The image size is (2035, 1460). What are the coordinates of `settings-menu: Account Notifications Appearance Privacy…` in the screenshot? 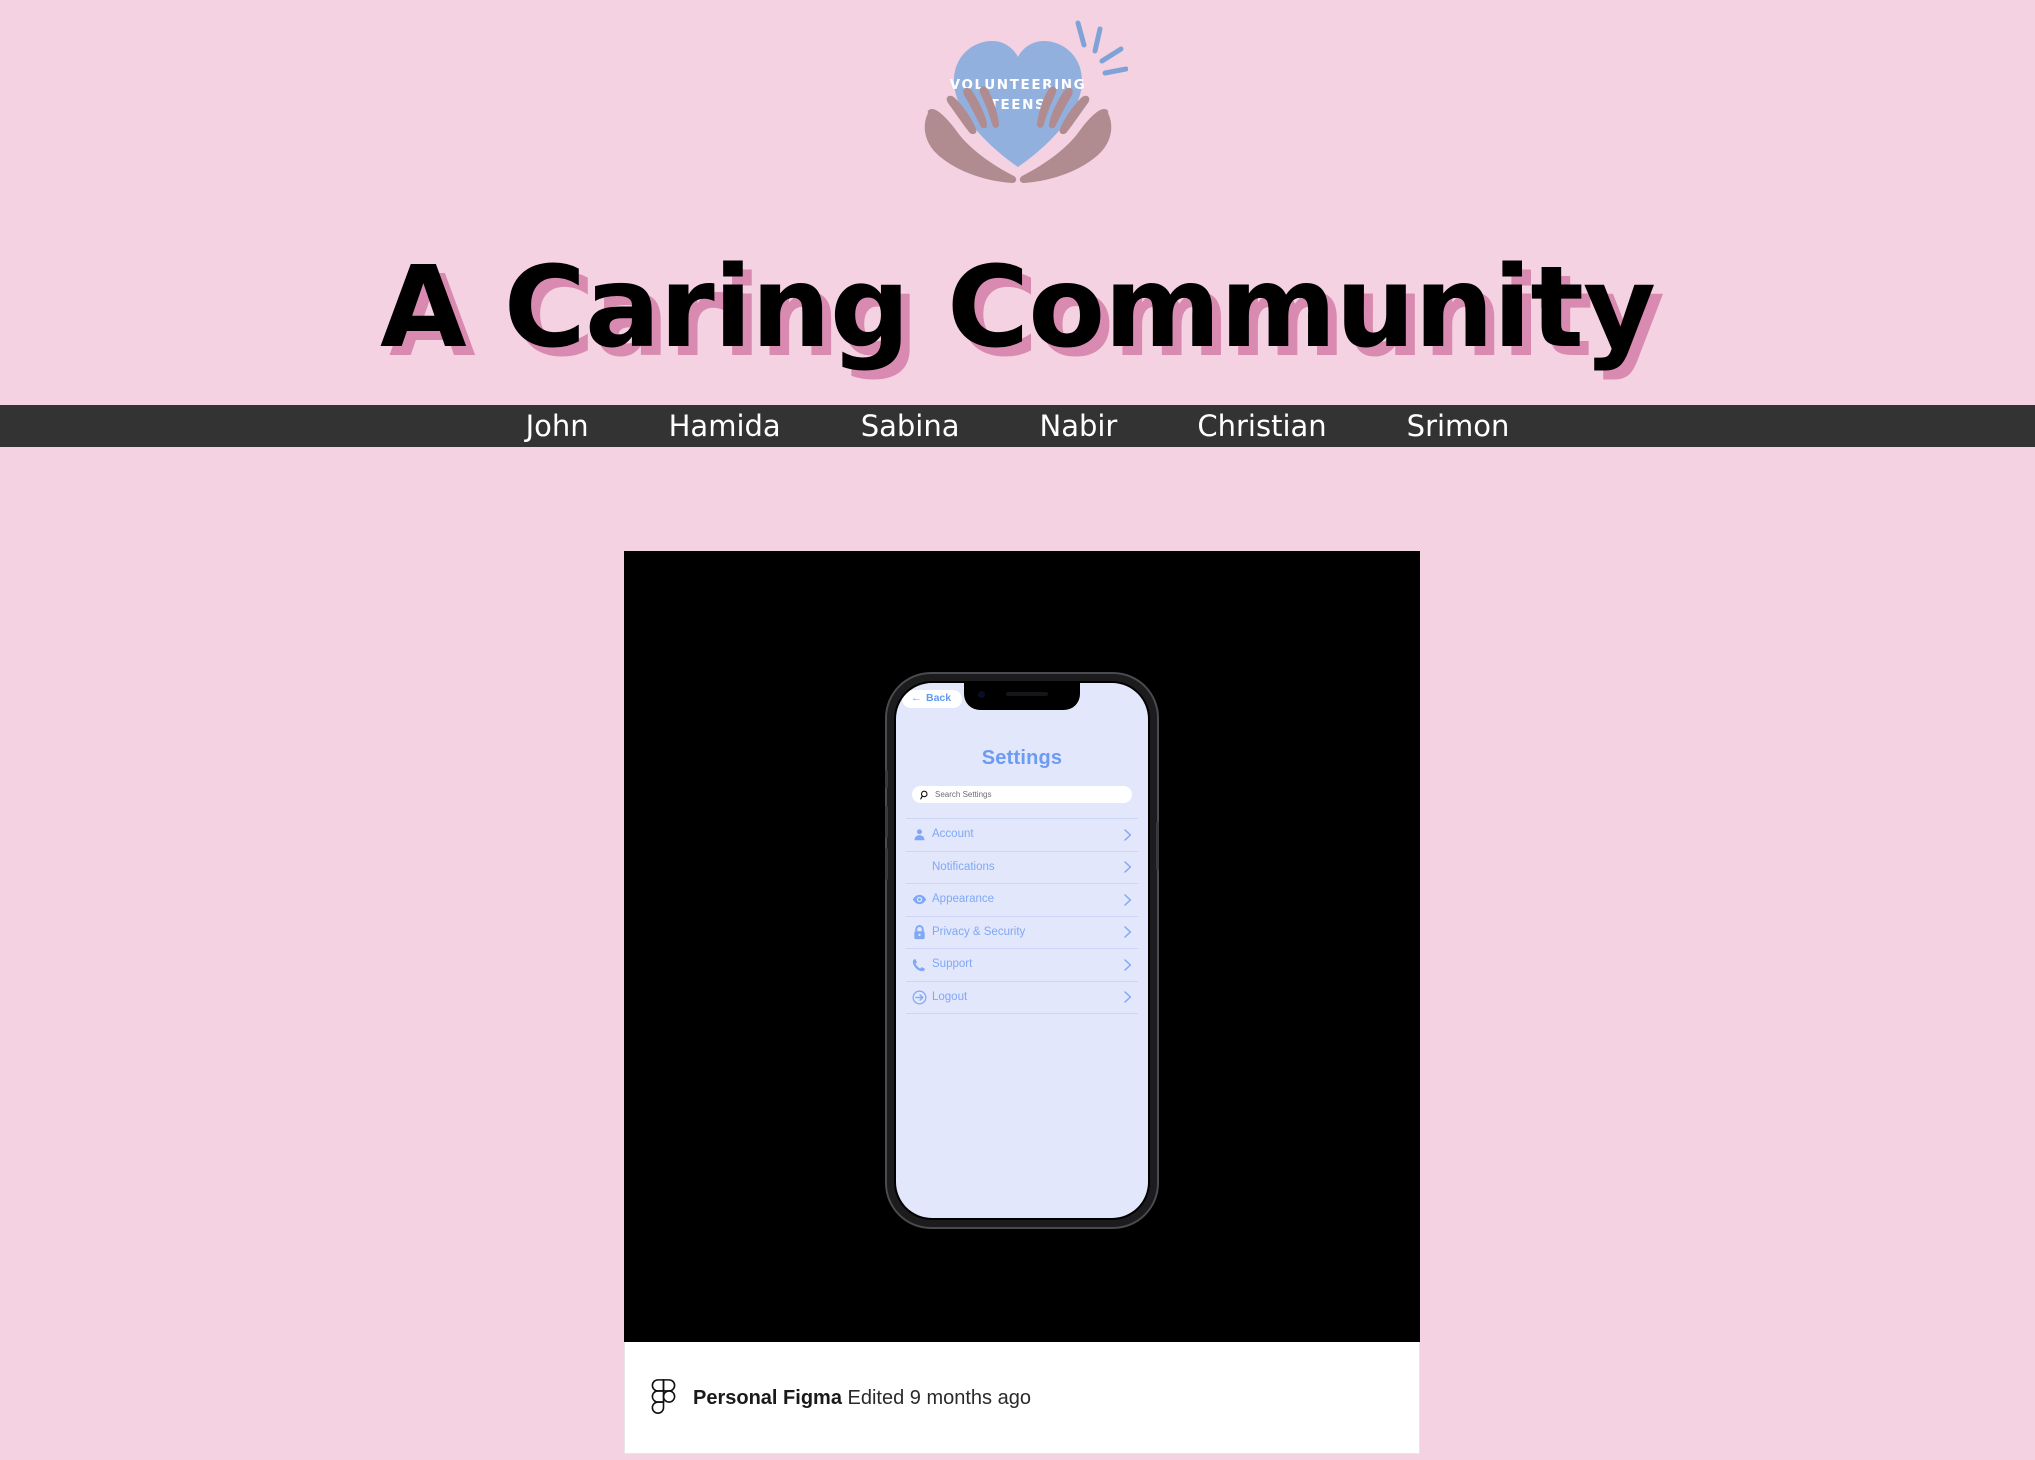 It's located at (1022, 916).